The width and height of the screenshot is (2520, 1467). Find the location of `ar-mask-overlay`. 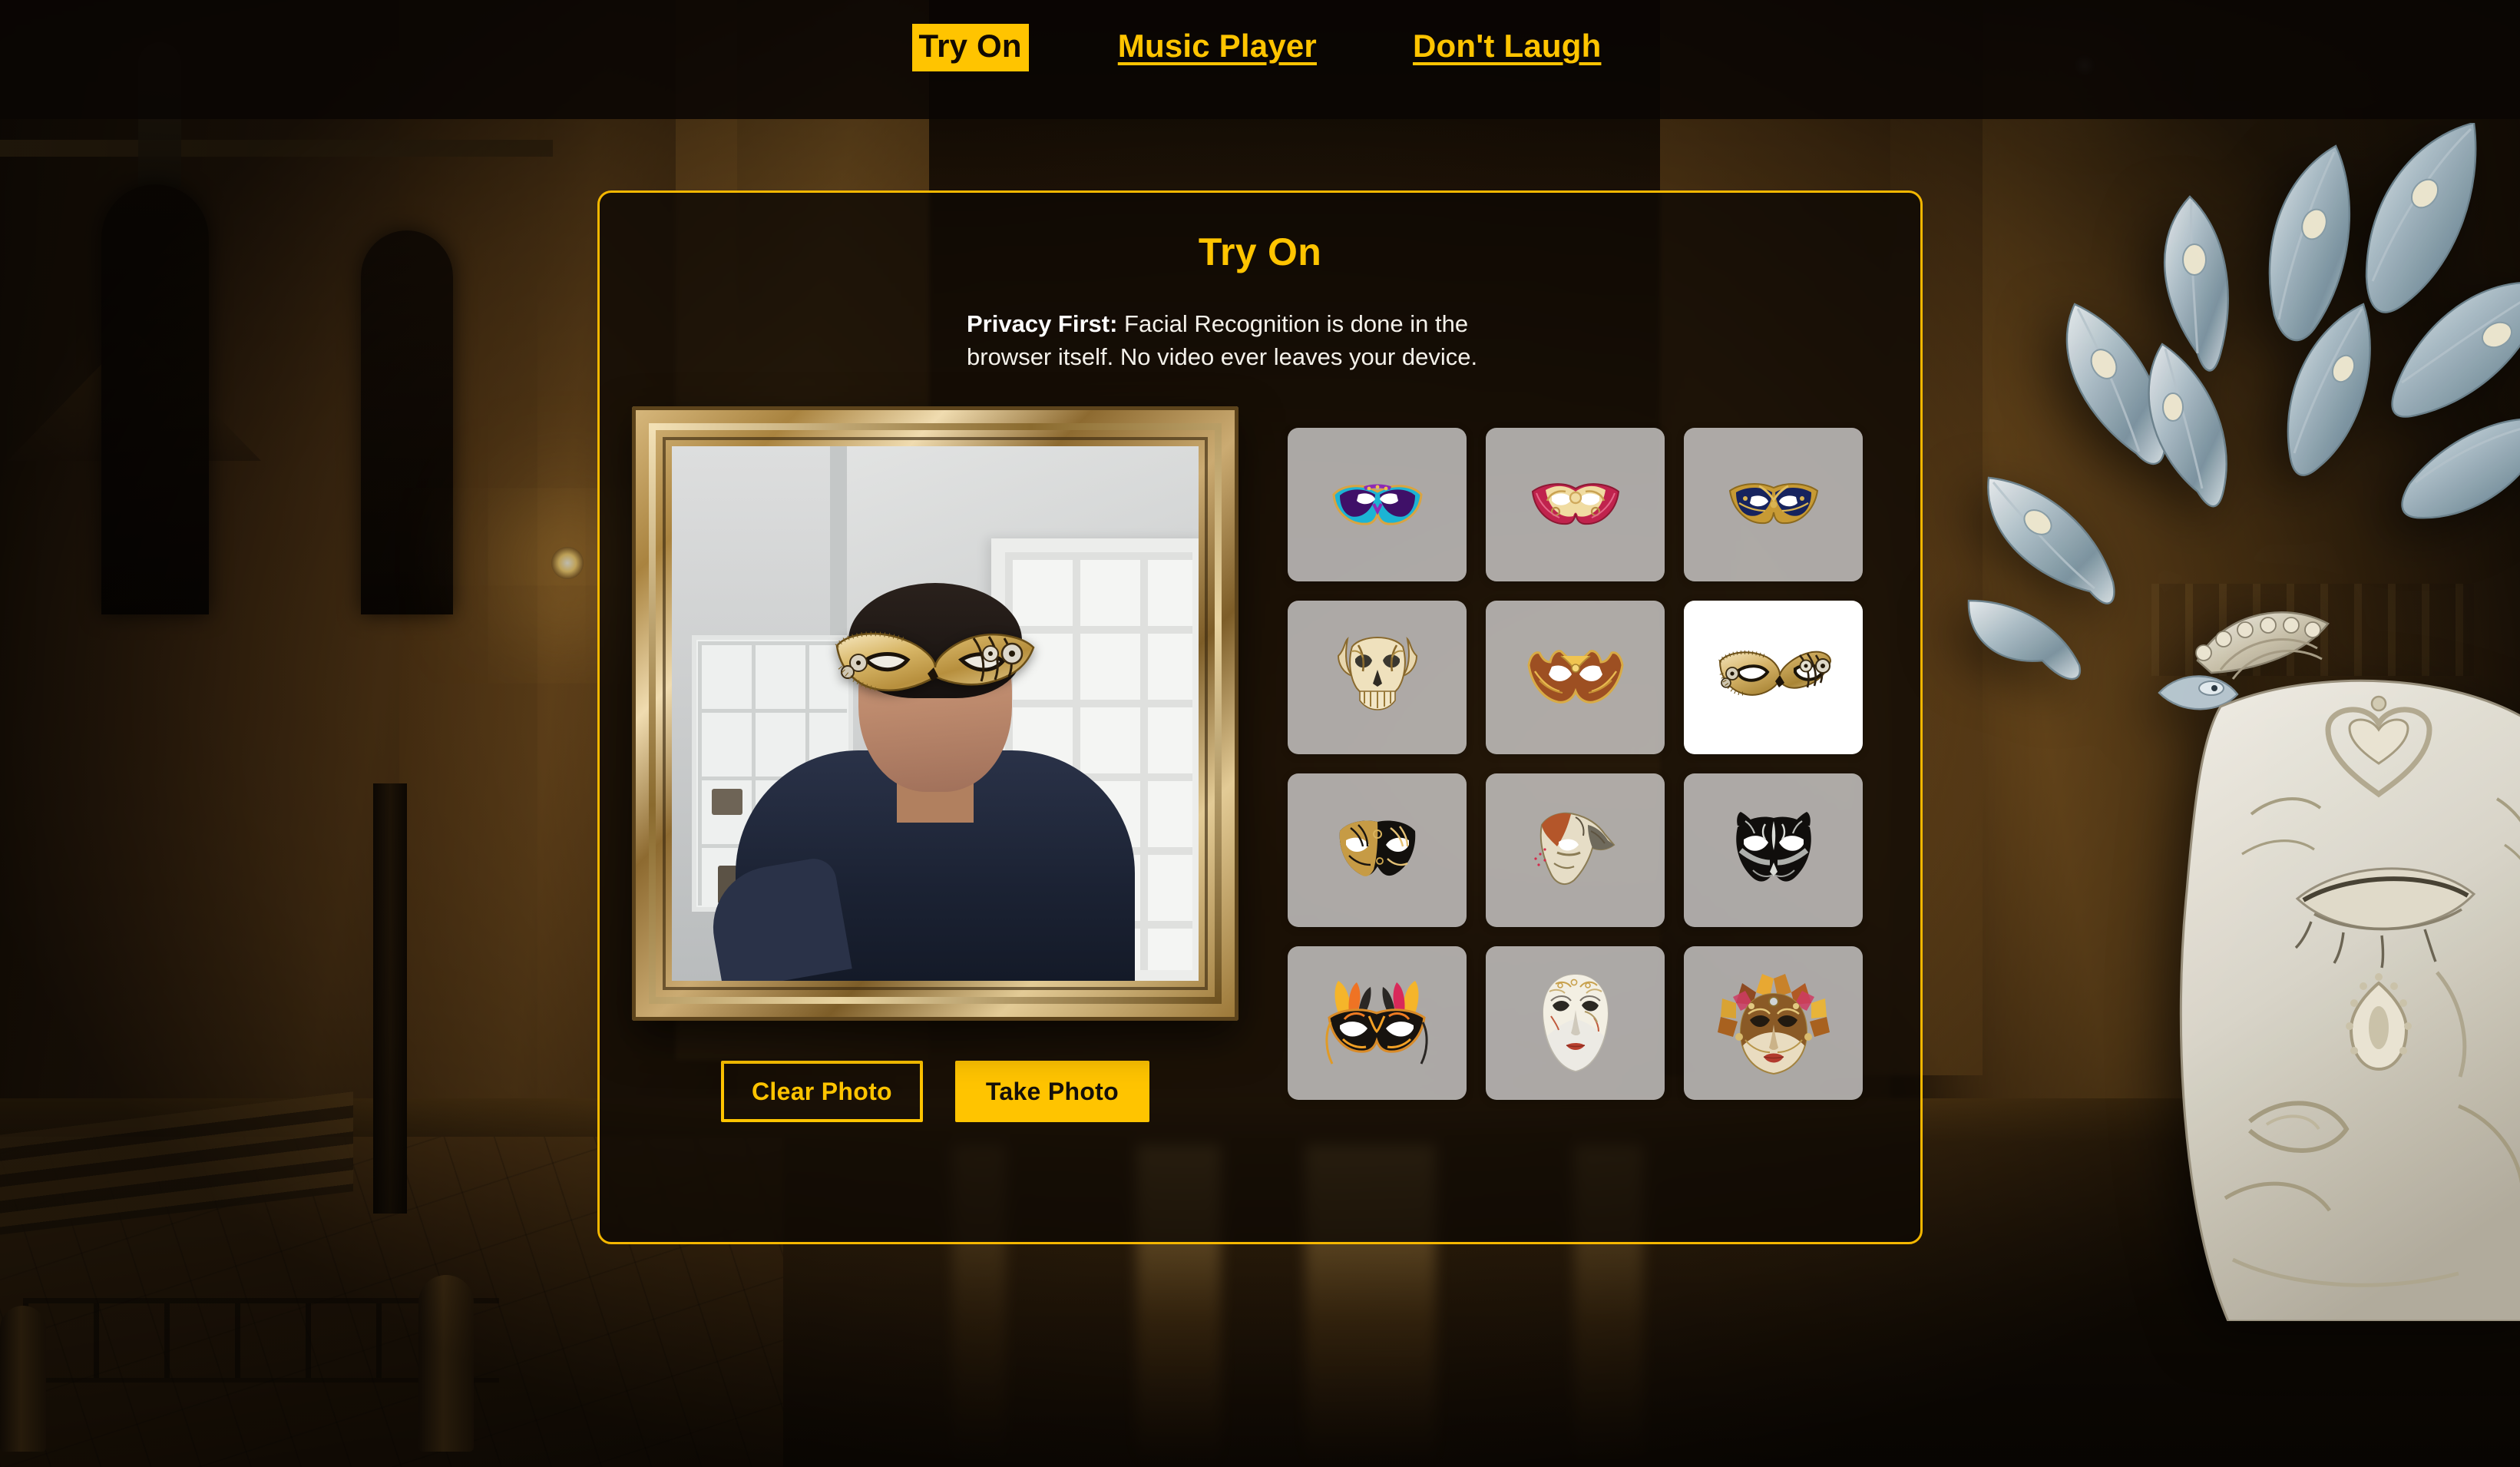

ar-mask-overlay is located at coordinates (935, 661).